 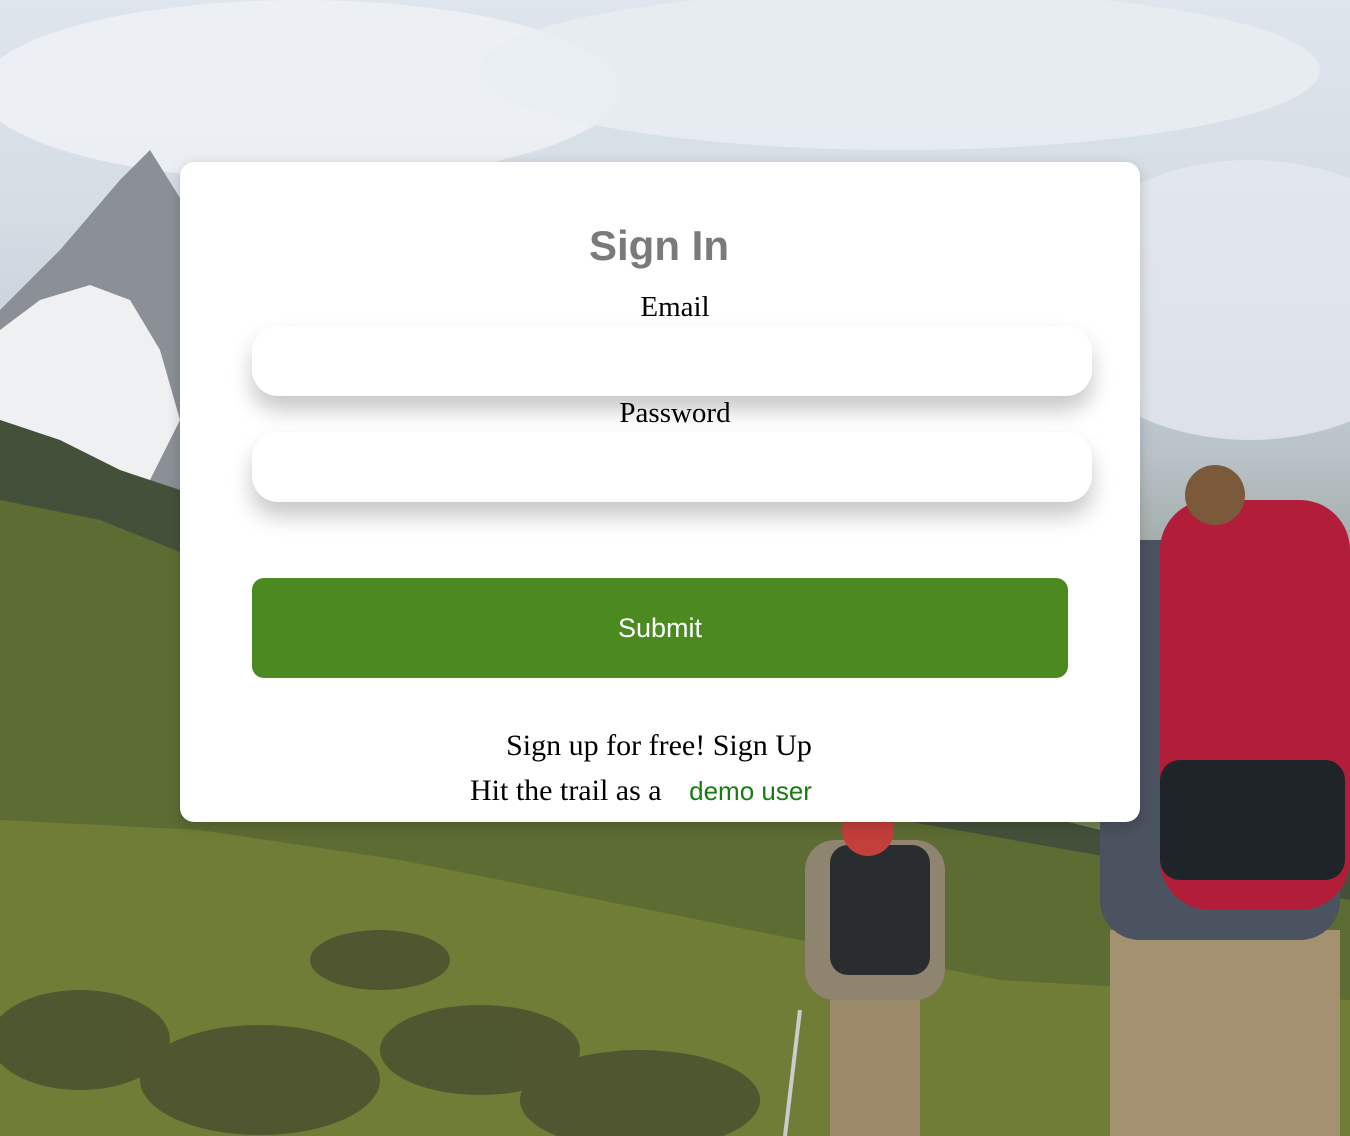 I want to click on signup-link: Sign Up, so click(x=762, y=745).